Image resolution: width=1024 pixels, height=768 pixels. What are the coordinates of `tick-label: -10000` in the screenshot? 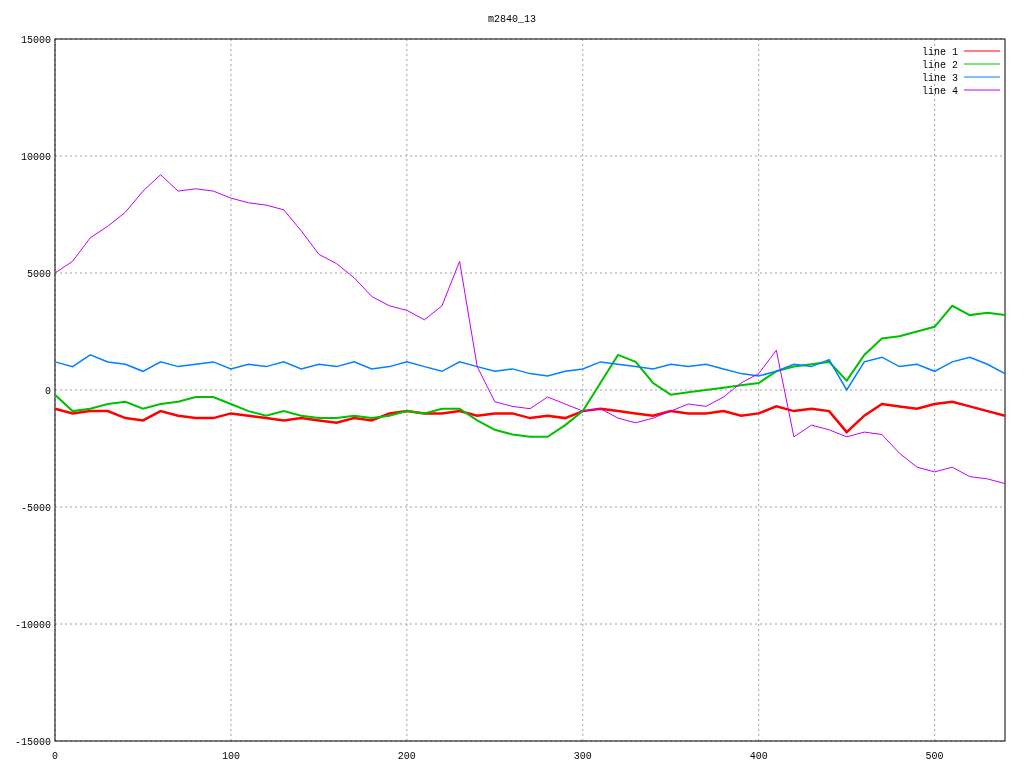 It's located at (33, 625).